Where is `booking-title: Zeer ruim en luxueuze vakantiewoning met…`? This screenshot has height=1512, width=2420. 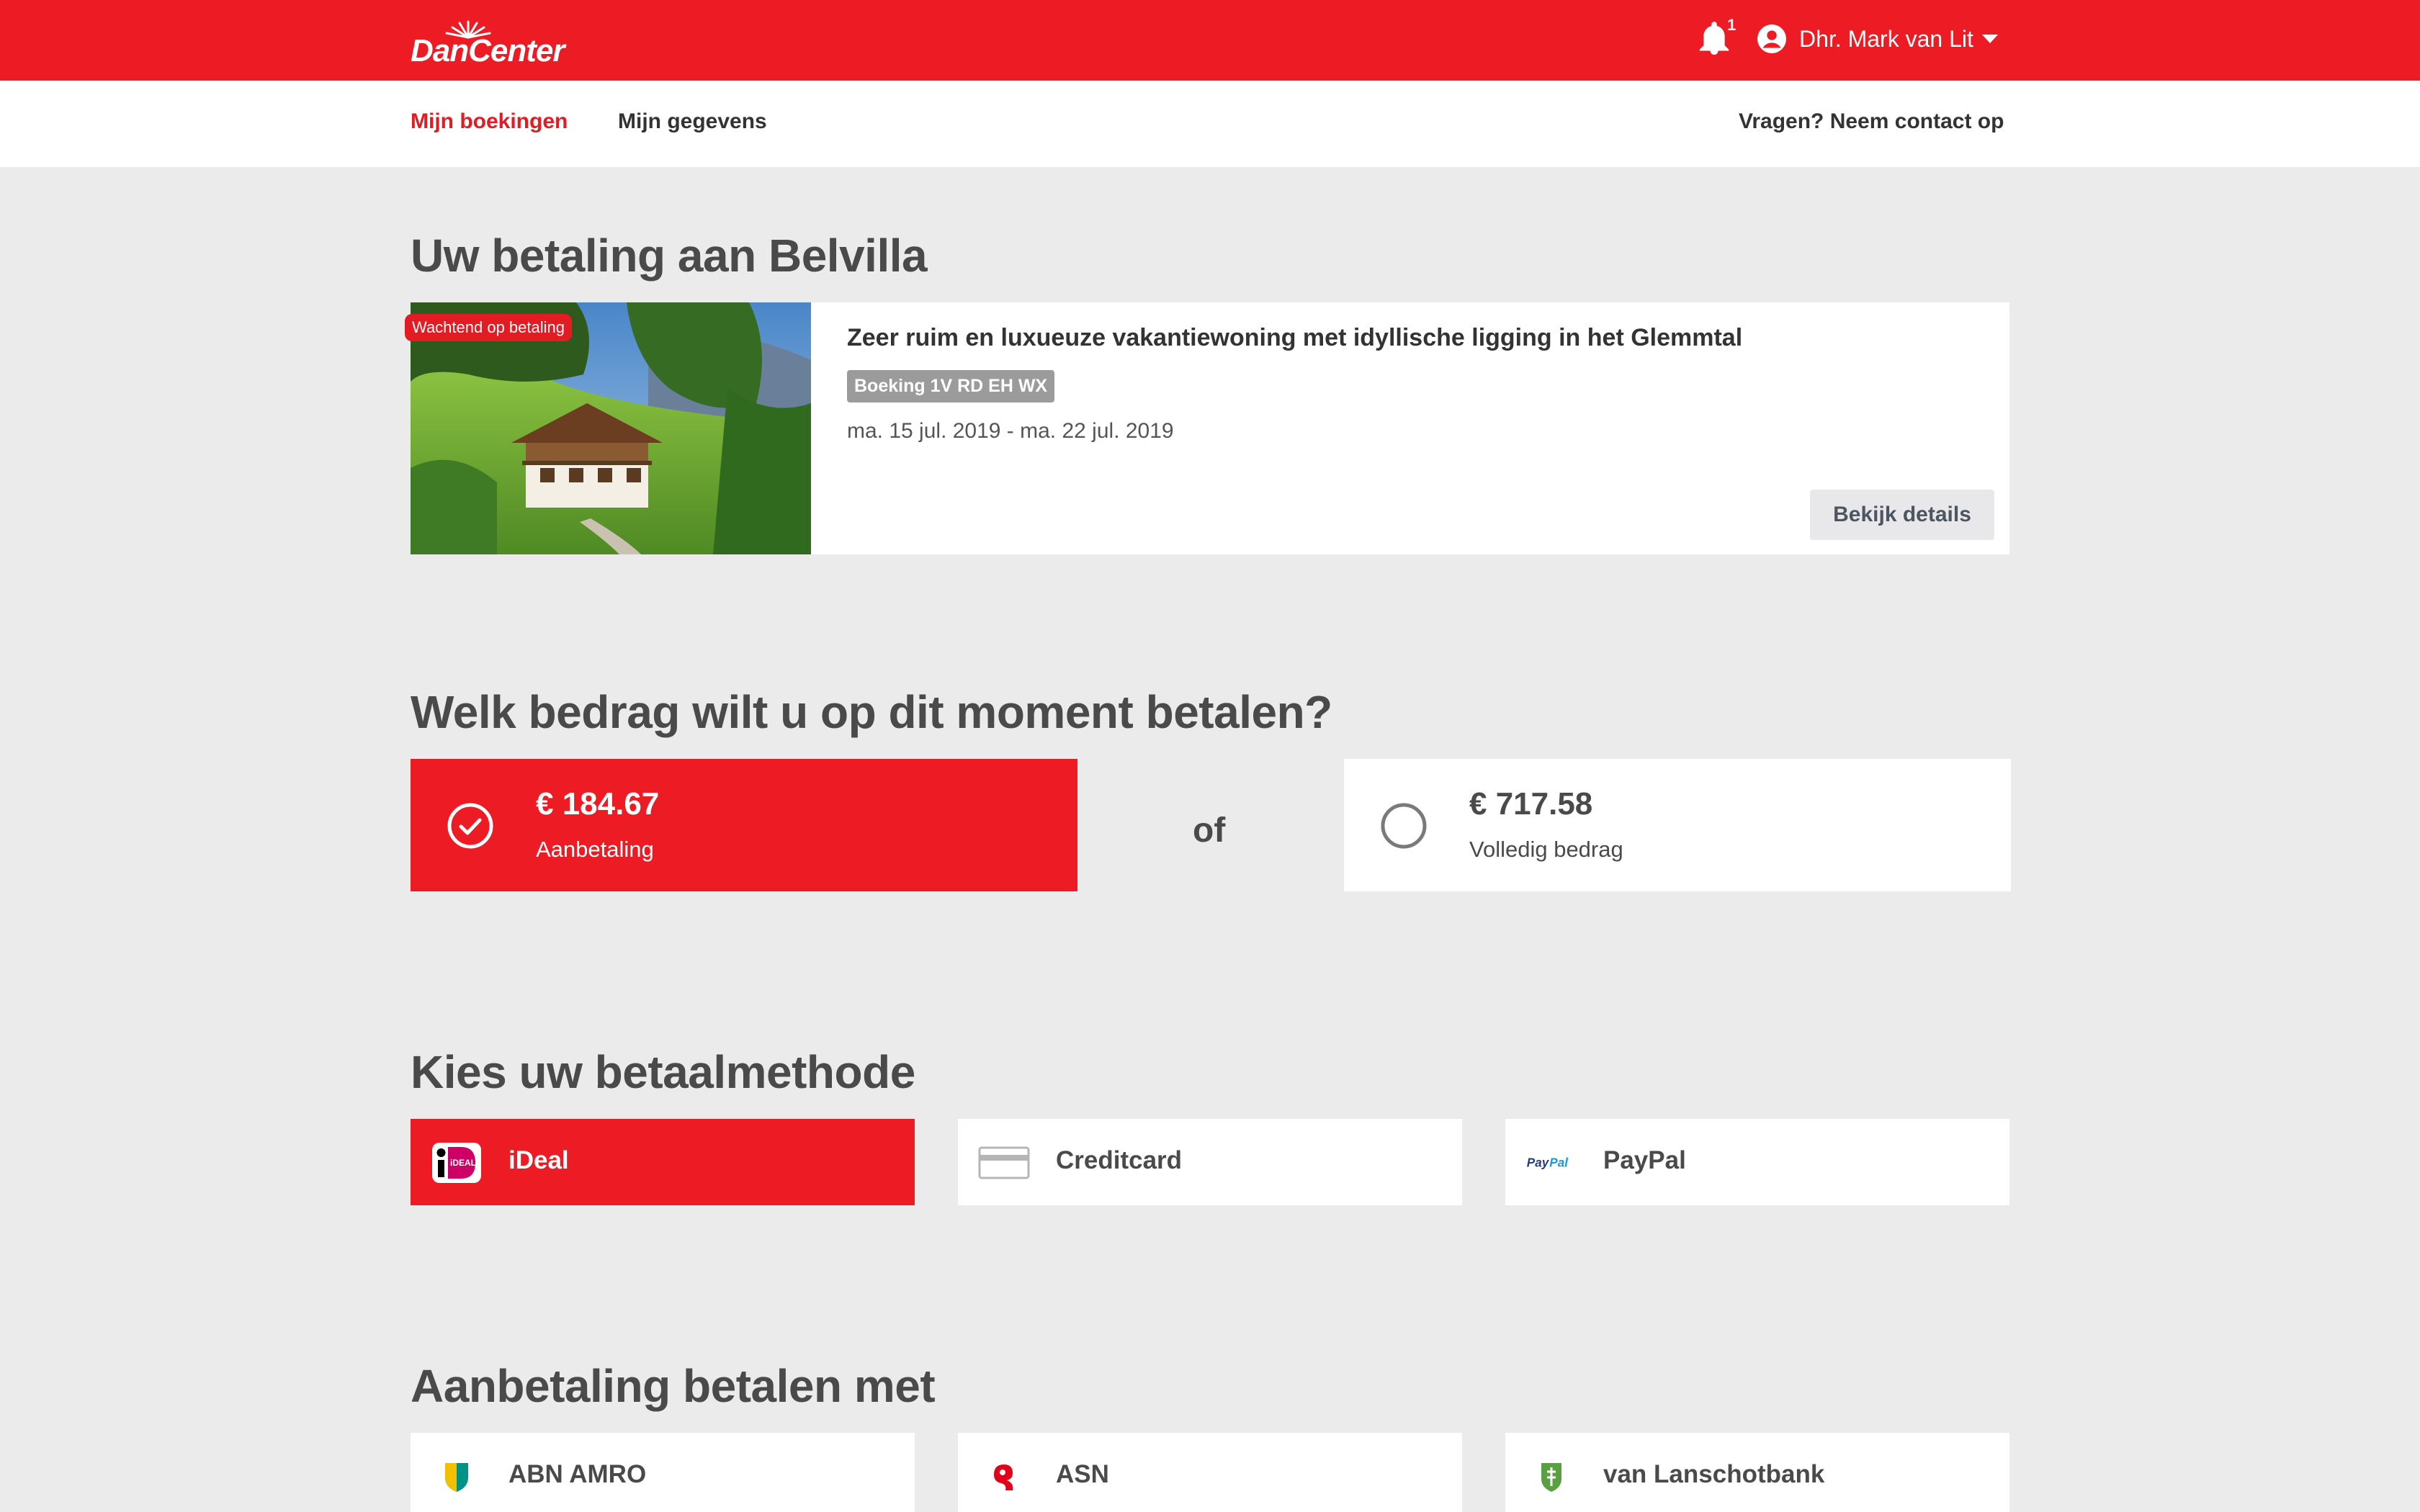 booking-title: Zeer ruim en luxueuze vakantiewoning met… is located at coordinates (1294, 338).